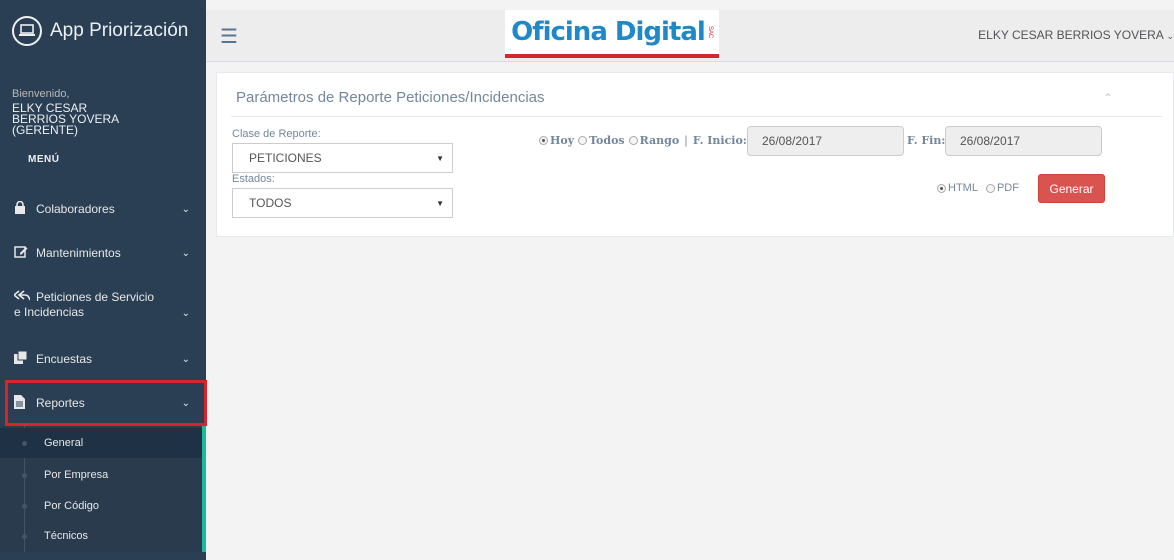  What do you see at coordinates (44, 159) in the screenshot?
I see `menu-title: MENÚ` at bounding box center [44, 159].